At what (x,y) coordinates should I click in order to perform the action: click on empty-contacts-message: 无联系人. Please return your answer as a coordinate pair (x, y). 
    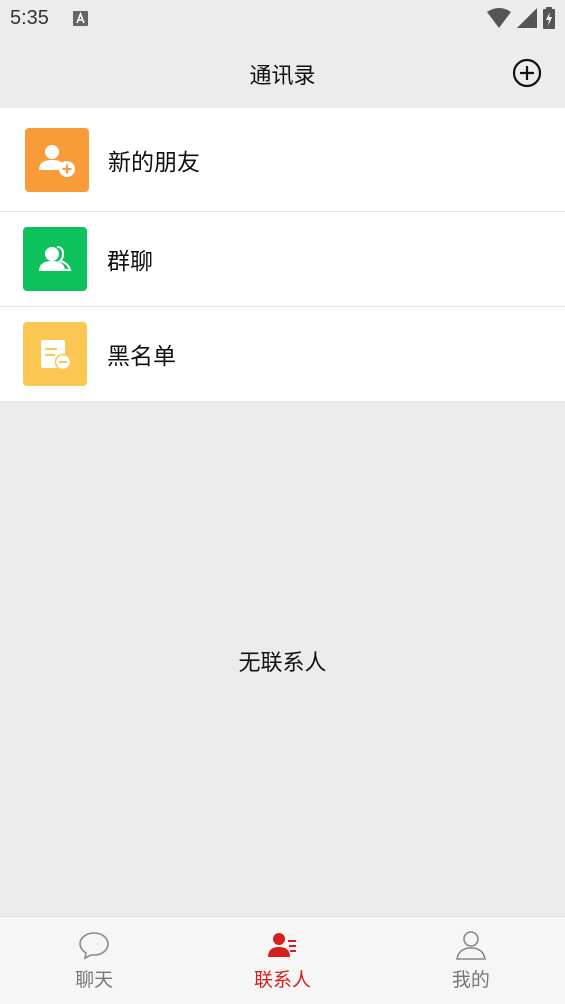
    Looking at the image, I should click on (282, 663).